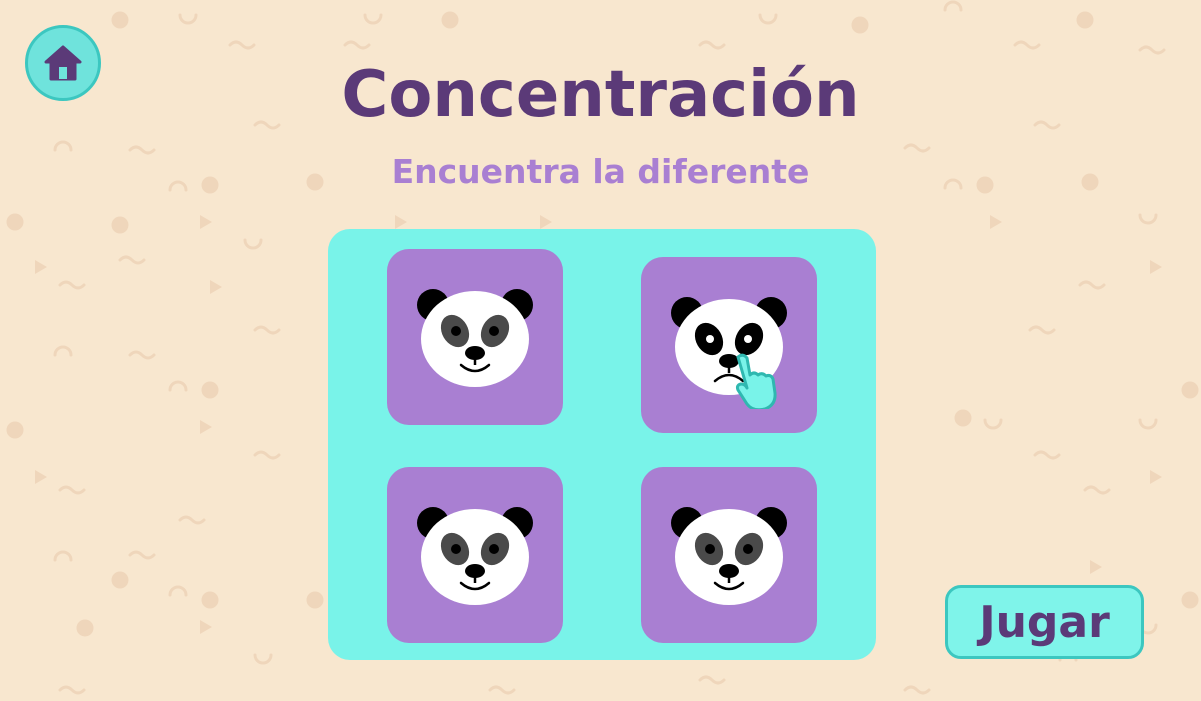  Describe the element at coordinates (600, 95) in the screenshot. I see `page-title: Concentración` at that location.